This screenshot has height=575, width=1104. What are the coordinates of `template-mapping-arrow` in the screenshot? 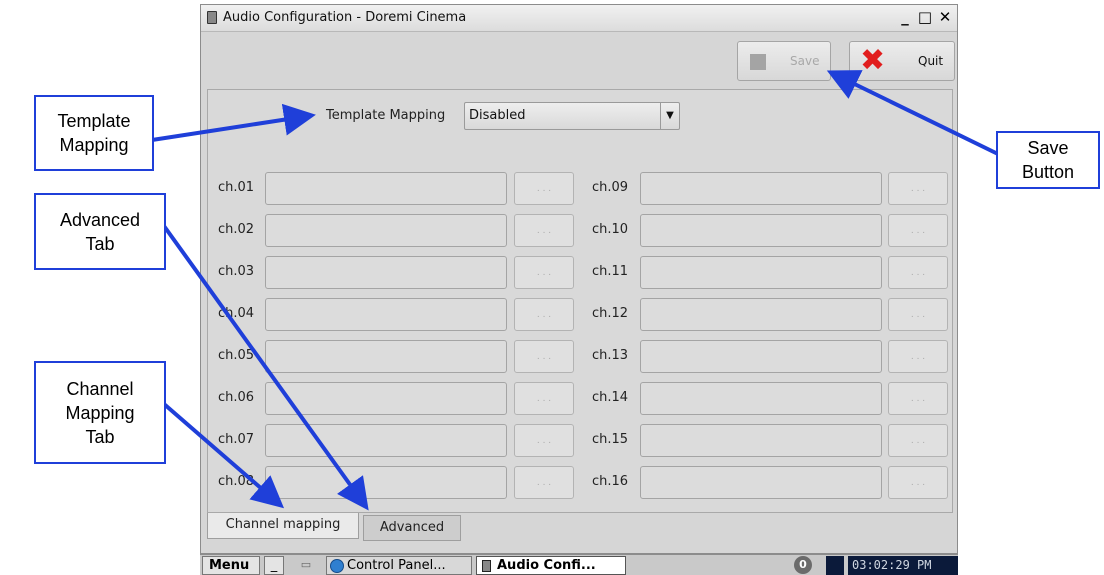 It's located at (233, 122).